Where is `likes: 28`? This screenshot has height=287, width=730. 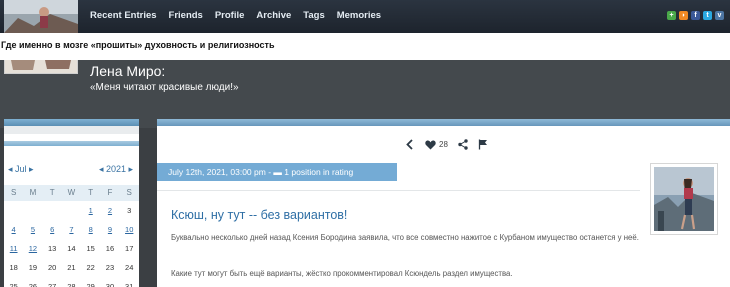
likes: 28 is located at coordinates (436, 144).